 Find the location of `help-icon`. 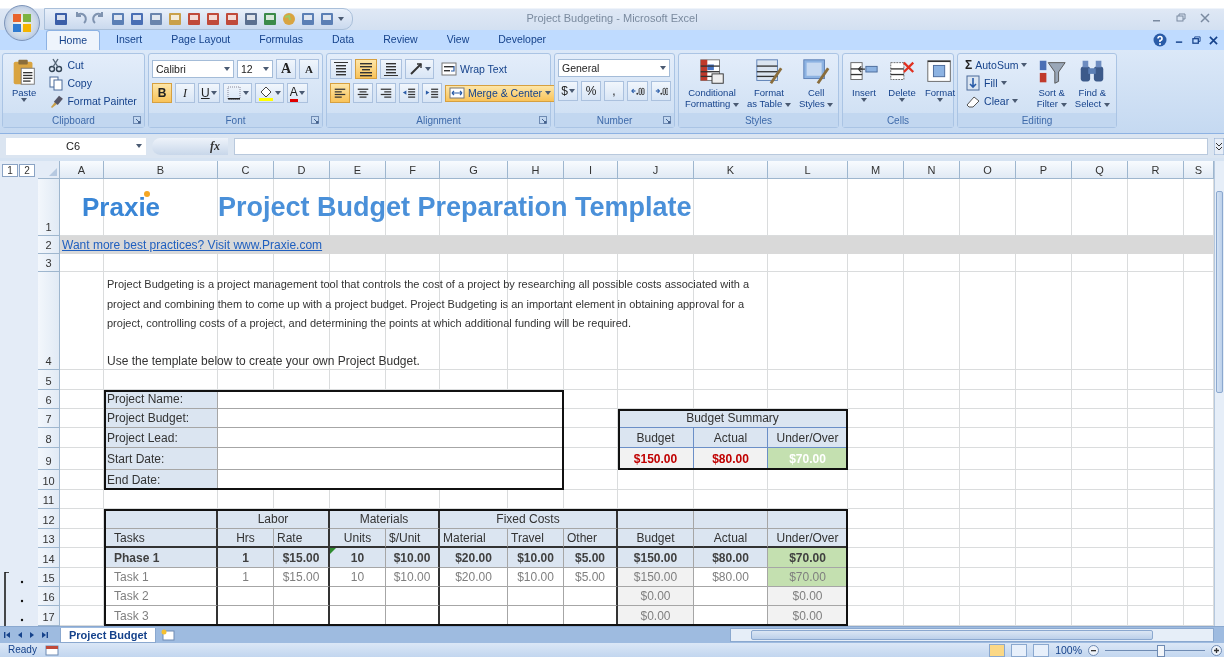

help-icon is located at coordinates (1160, 40).